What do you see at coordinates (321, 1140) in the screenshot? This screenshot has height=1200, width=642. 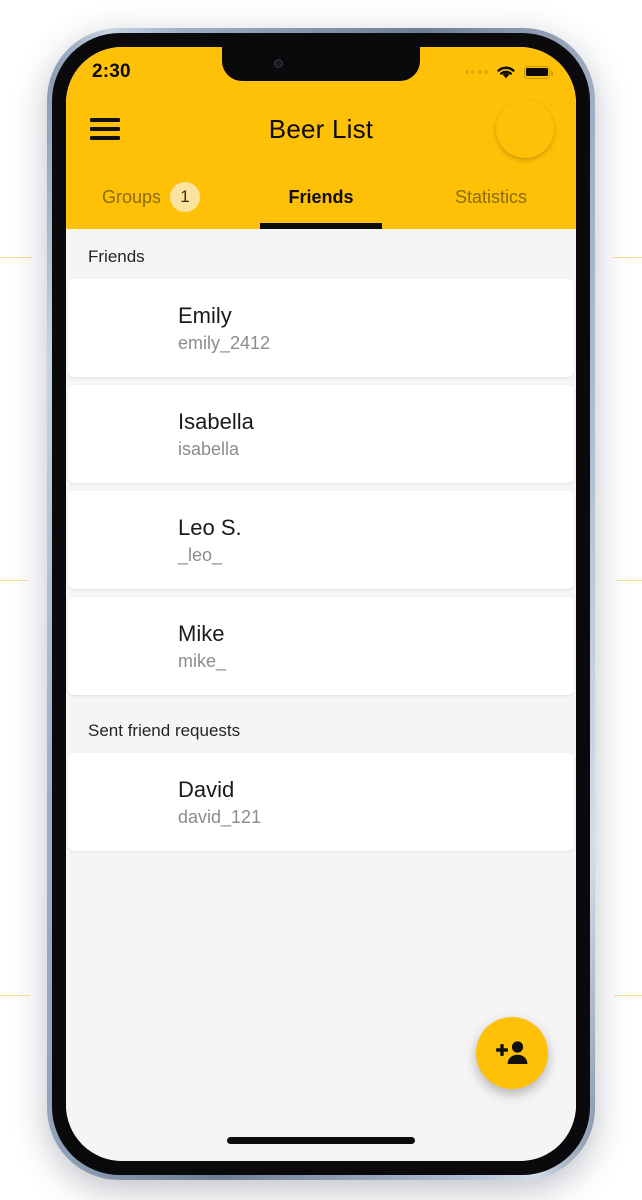 I see `home-indicator` at bounding box center [321, 1140].